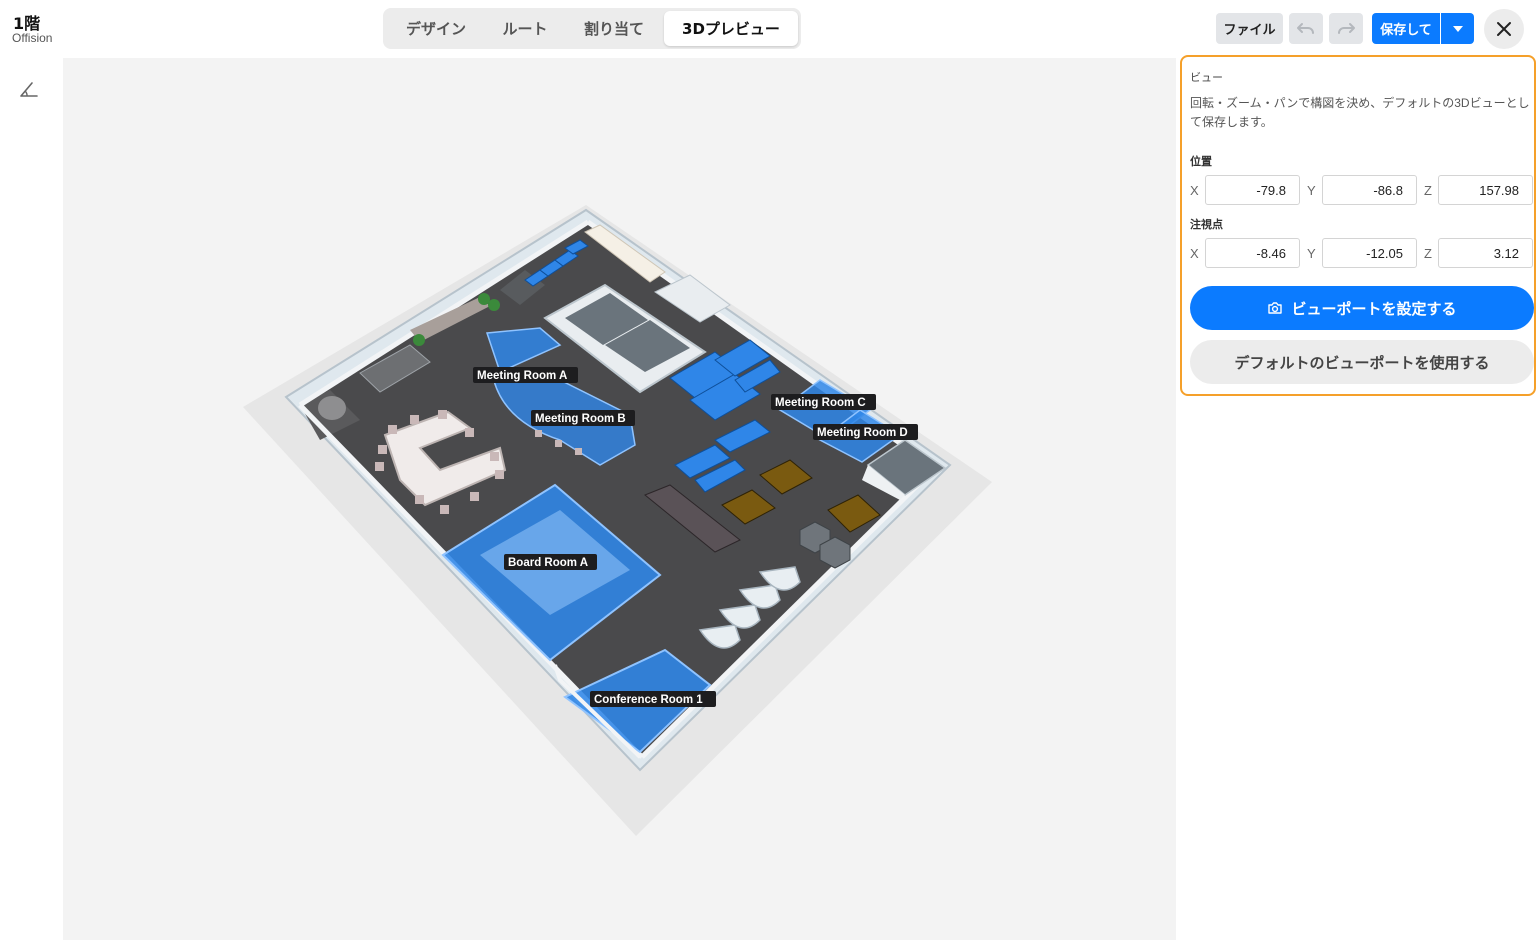 Image resolution: width=1536 pixels, height=944 pixels. I want to click on position-x-input: -79.8, so click(1252, 190).